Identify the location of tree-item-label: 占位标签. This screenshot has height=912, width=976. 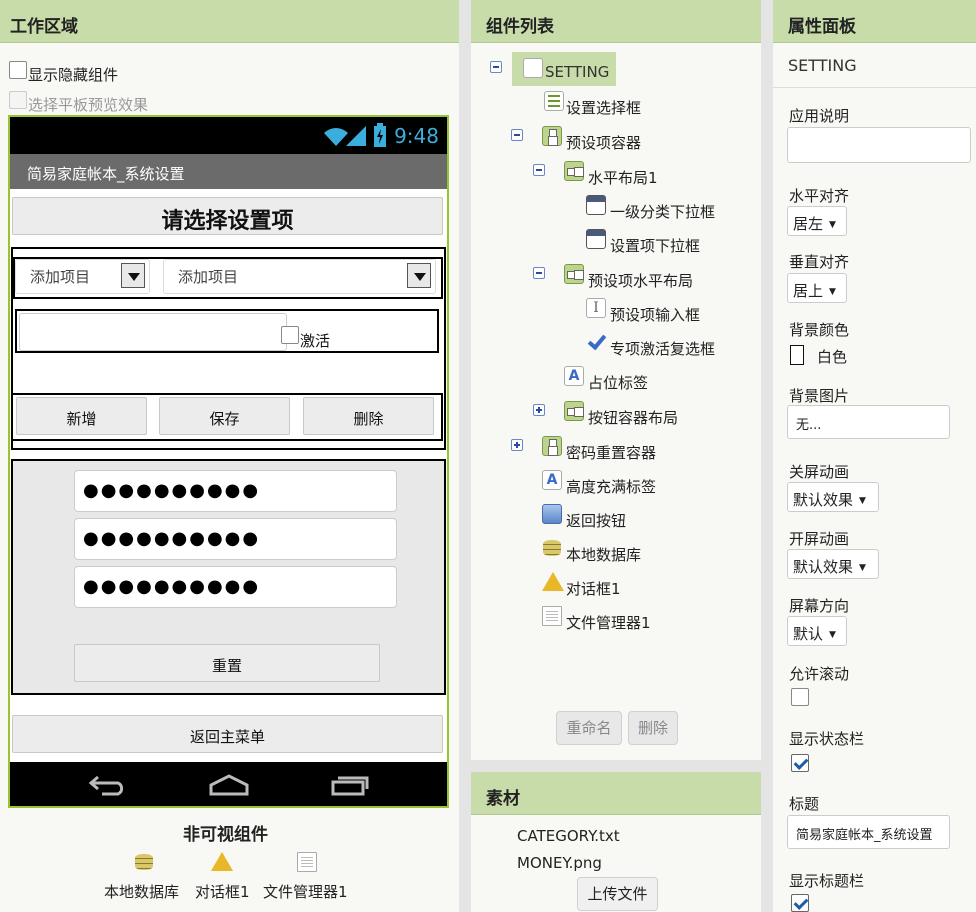
(618, 382).